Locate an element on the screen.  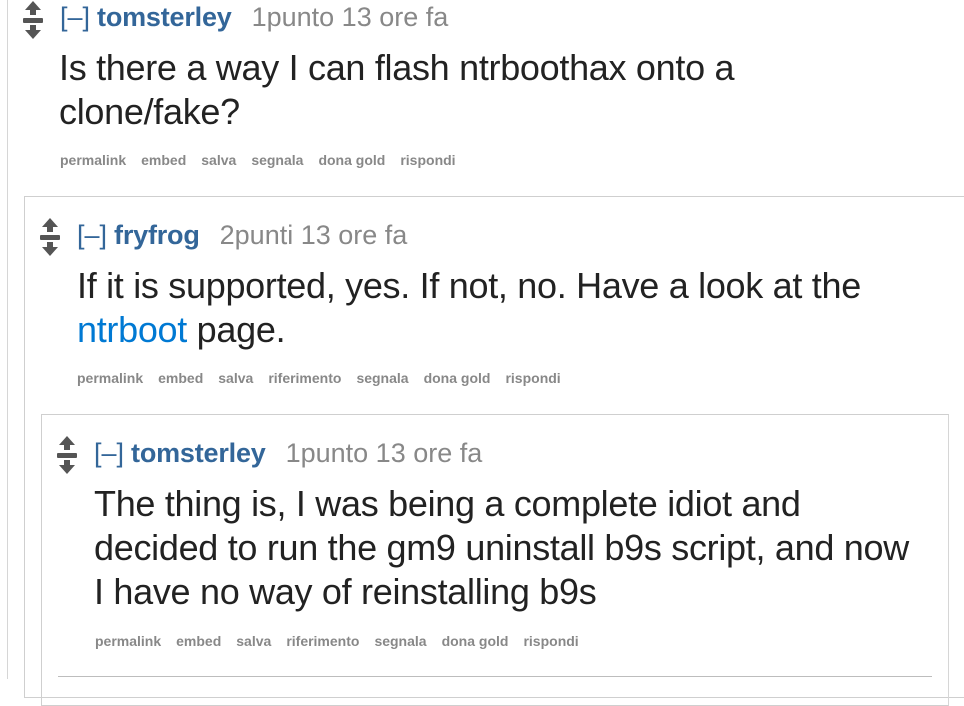
ntrboot-link: ntrboot is located at coordinates (132, 329).